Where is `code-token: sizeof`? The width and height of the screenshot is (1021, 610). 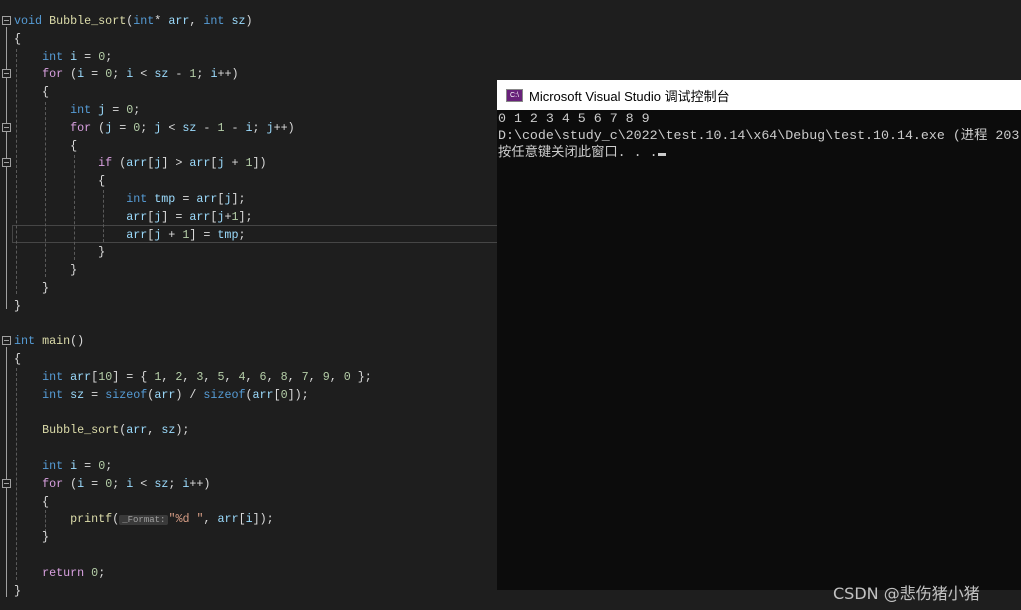 code-token: sizeof is located at coordinates (126, 394).